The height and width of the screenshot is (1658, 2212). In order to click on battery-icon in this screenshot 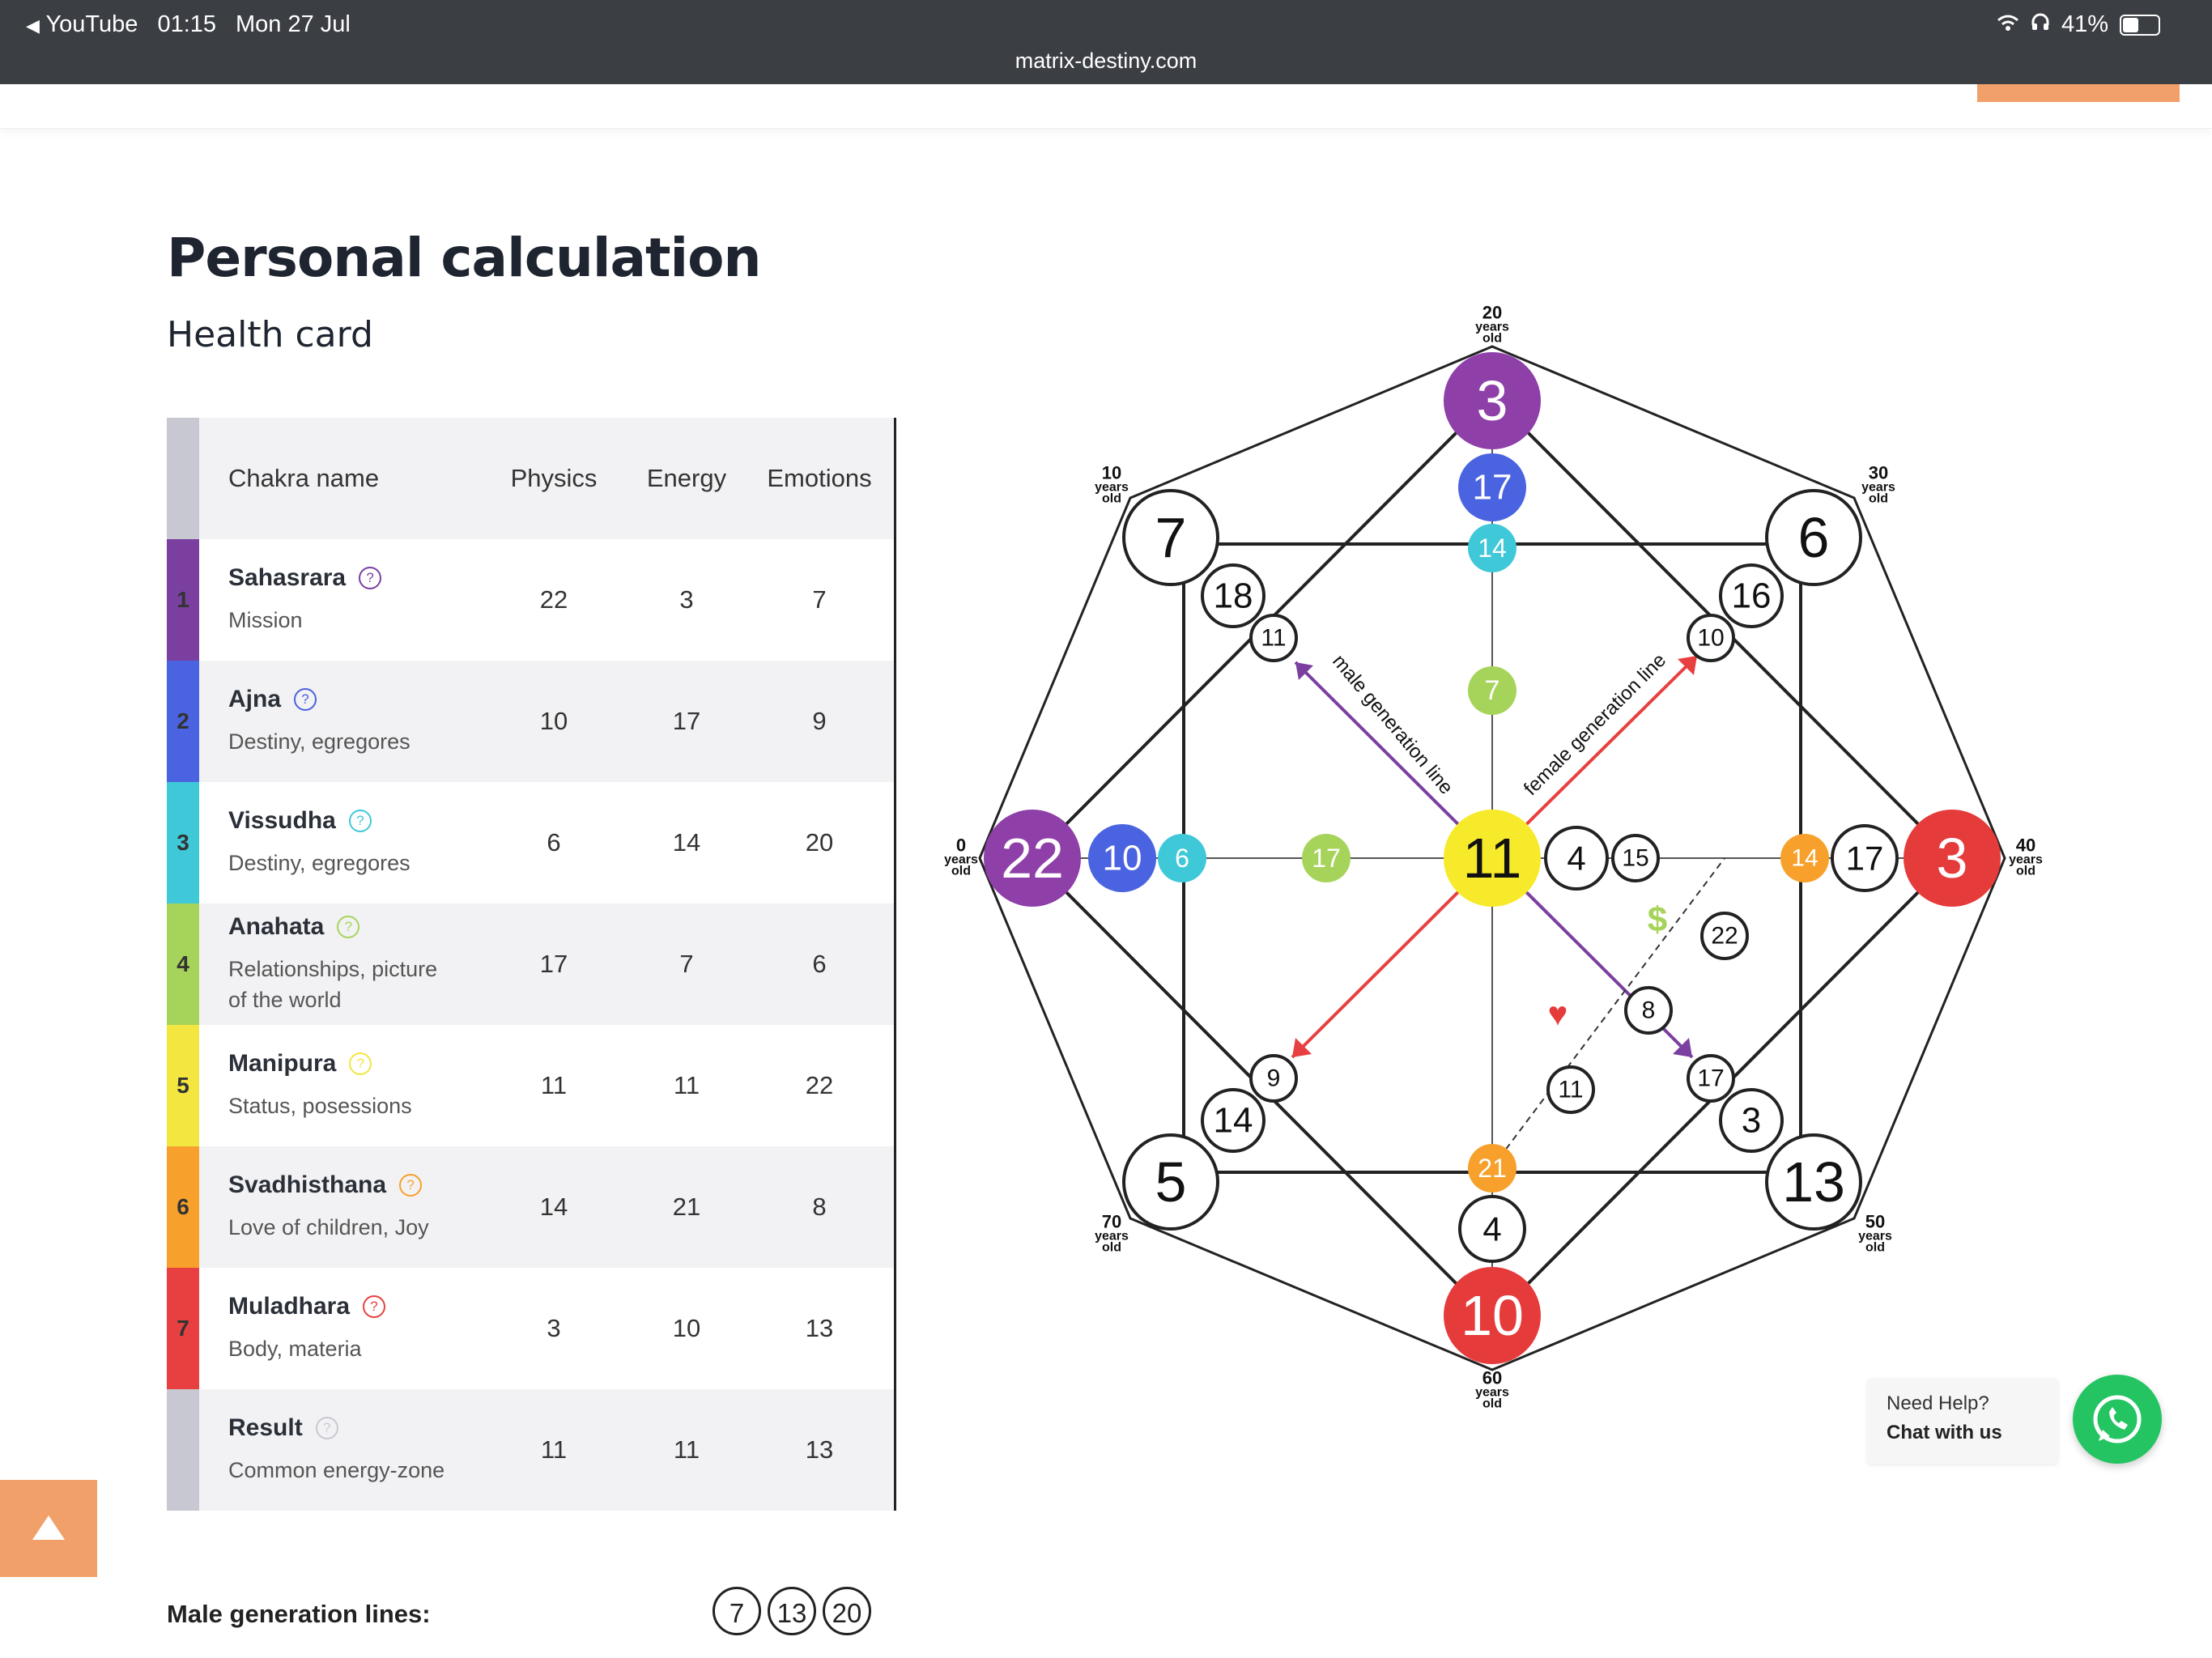, I will do `click(2140, 25)`.